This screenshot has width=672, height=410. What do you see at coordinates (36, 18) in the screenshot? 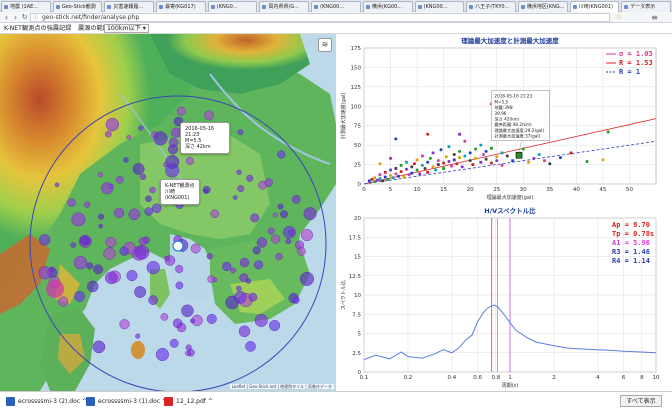
I see `info-icon: ⓘ` at bounding box center [36, 18].